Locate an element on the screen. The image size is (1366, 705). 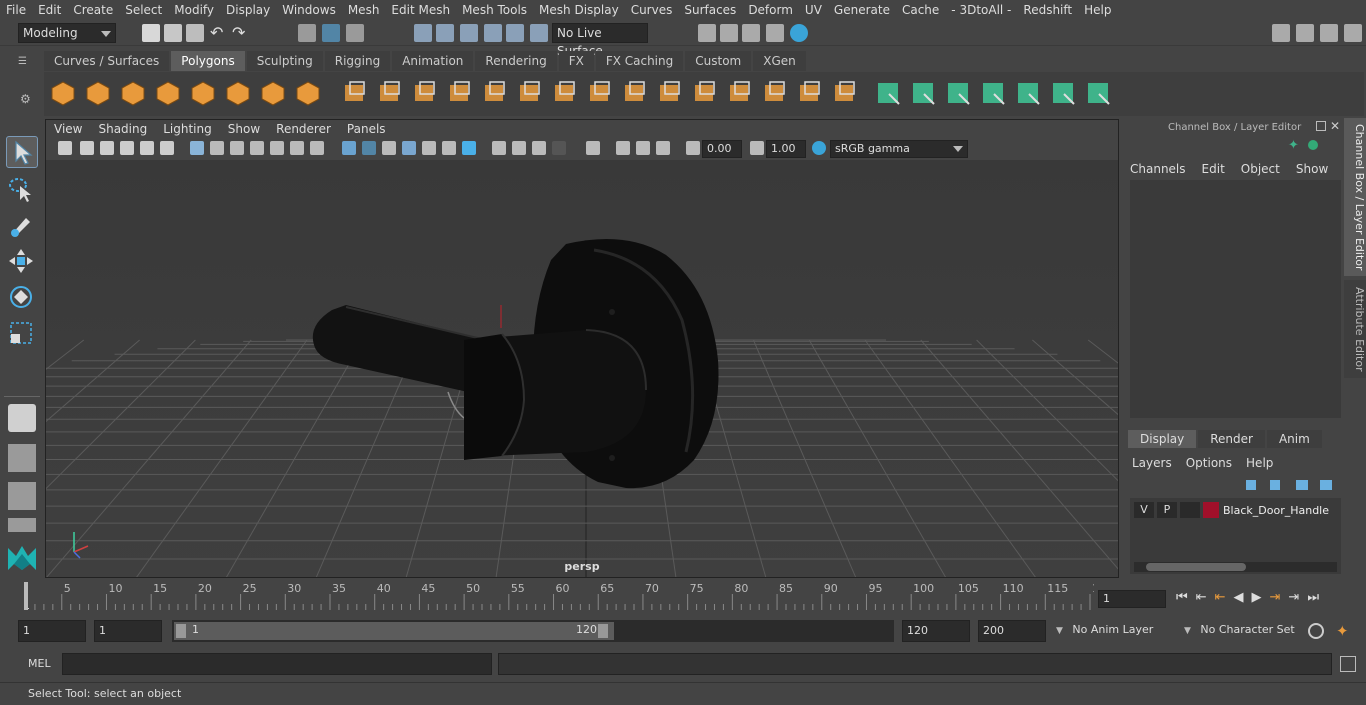
render-view-icon is located at coordinates (707, 33).